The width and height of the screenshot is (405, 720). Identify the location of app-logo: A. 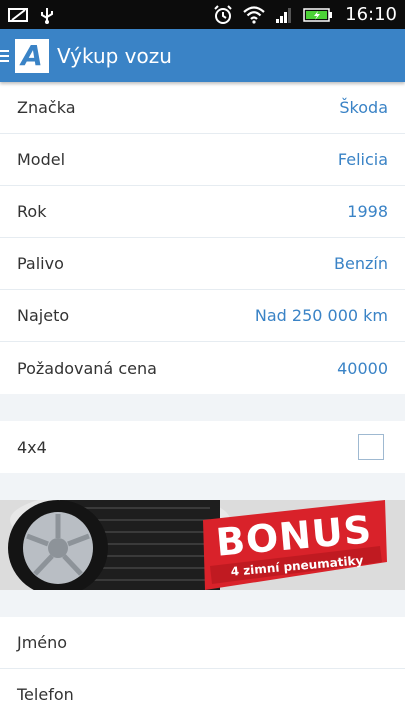
(32, 55).